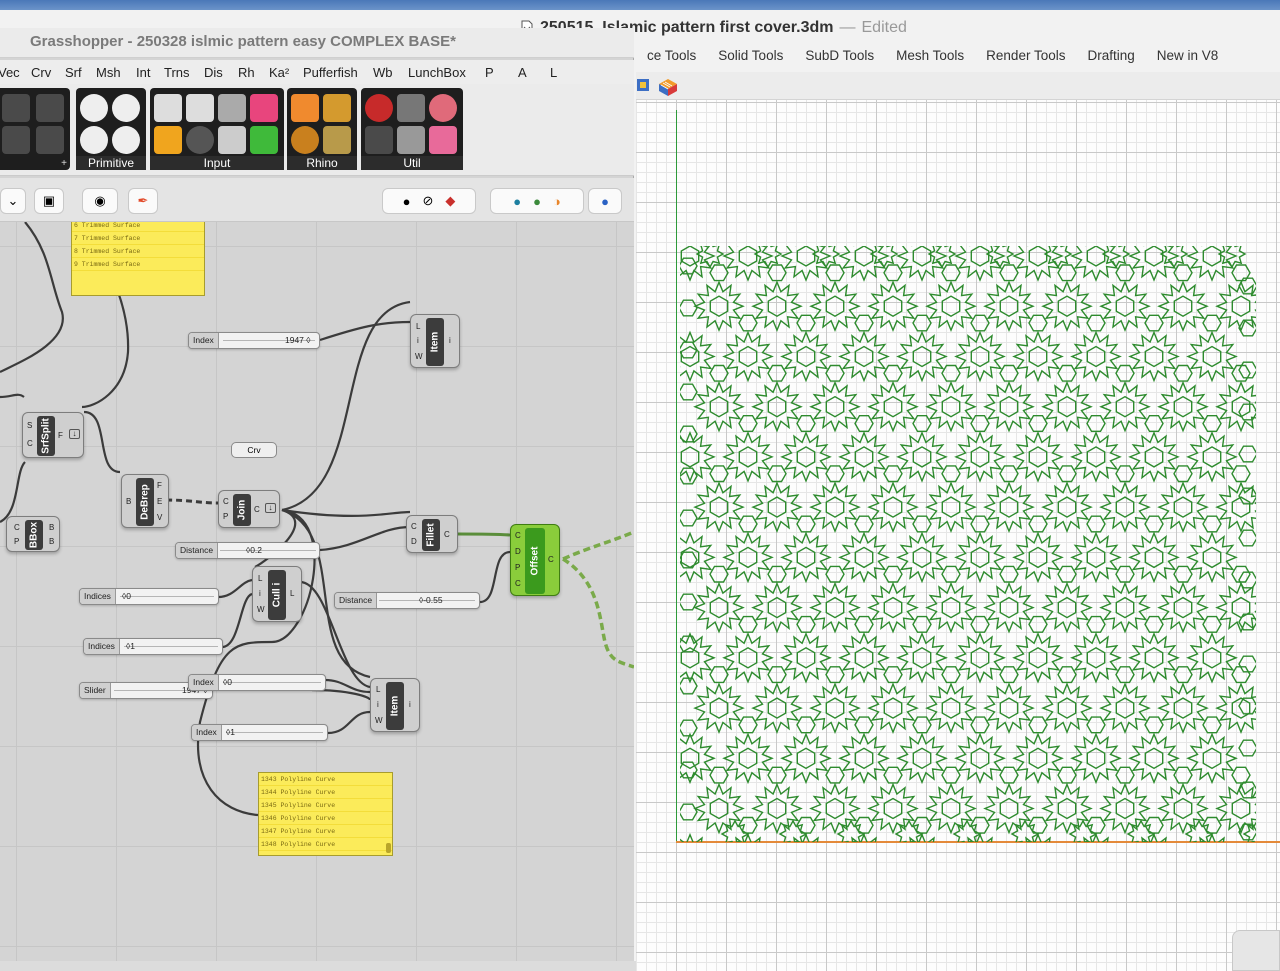 Image resolution: width=1280 pixels, height=971 pixels. I want to click on expand-icon: +, so click(64, 163).